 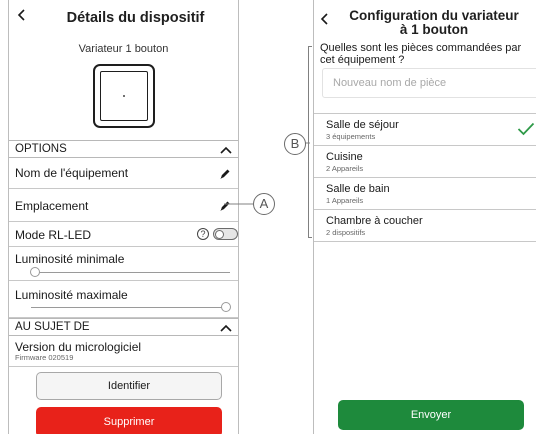 What do you see at coordinates (72, 173) in the screenshot?
I see `device-name-label: Nom de l'équipement` at bounding box center [72, 173].